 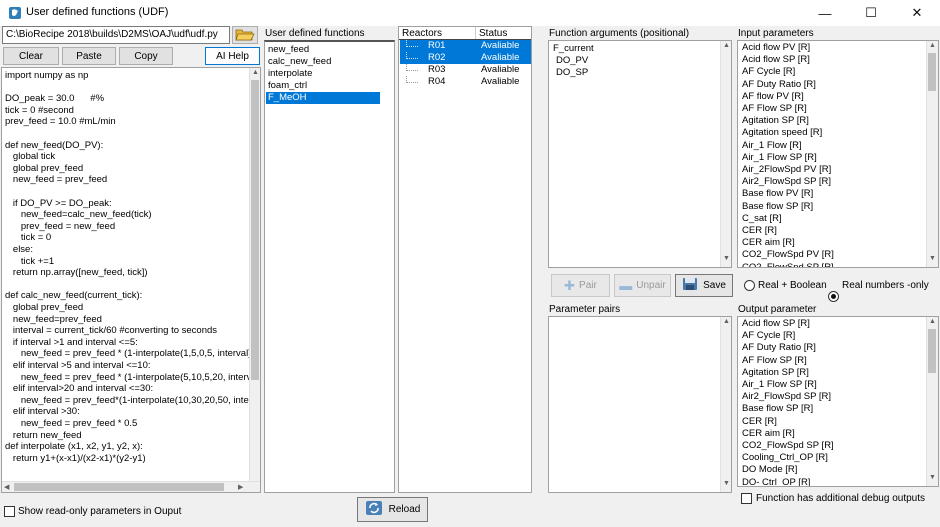 I want to click on unpair-button: ▬ Unpair, so click(x=642, y=285).